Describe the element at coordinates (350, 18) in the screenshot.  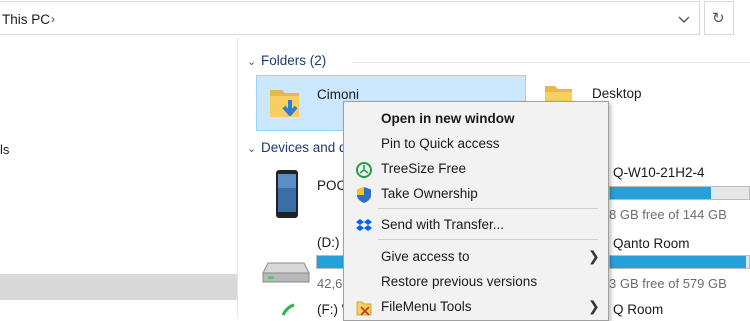
I see `address-field: This PC ›` at that location.